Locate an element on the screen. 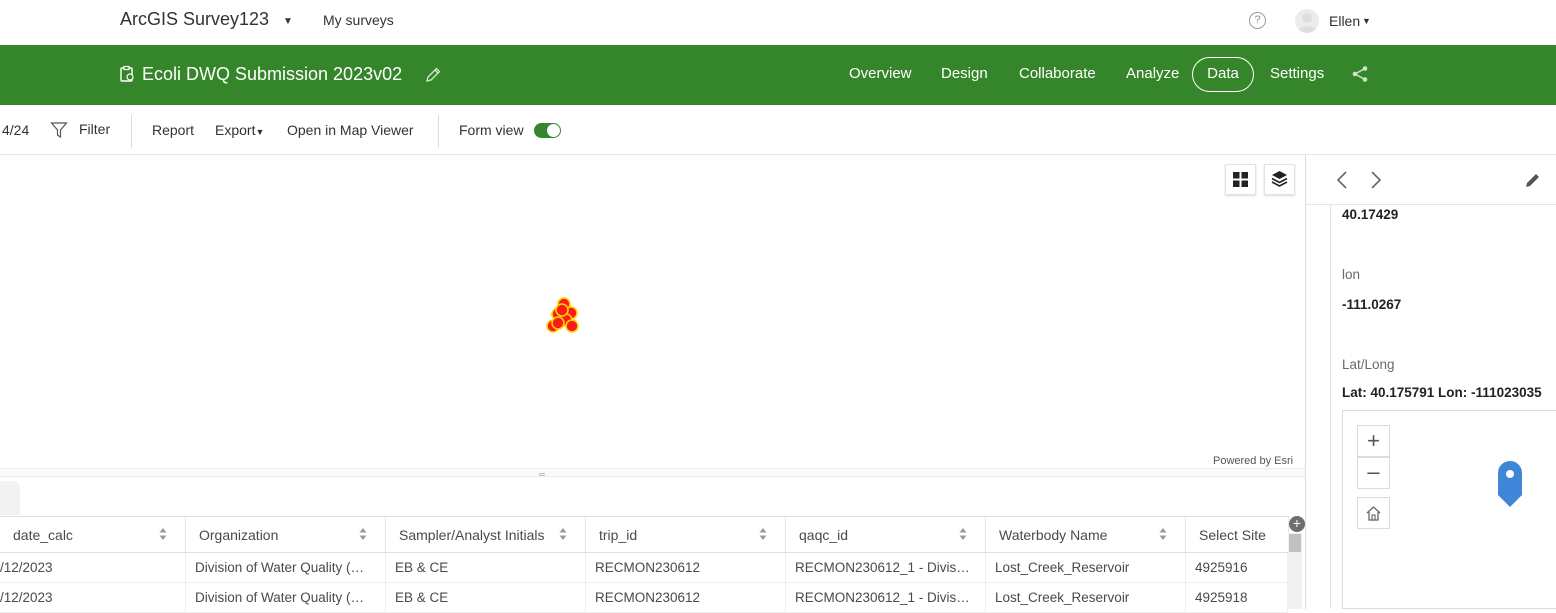 Image resolution: width=1556 pixels, height=613 pixels. home-icon is located at coordinates (1373, 513).